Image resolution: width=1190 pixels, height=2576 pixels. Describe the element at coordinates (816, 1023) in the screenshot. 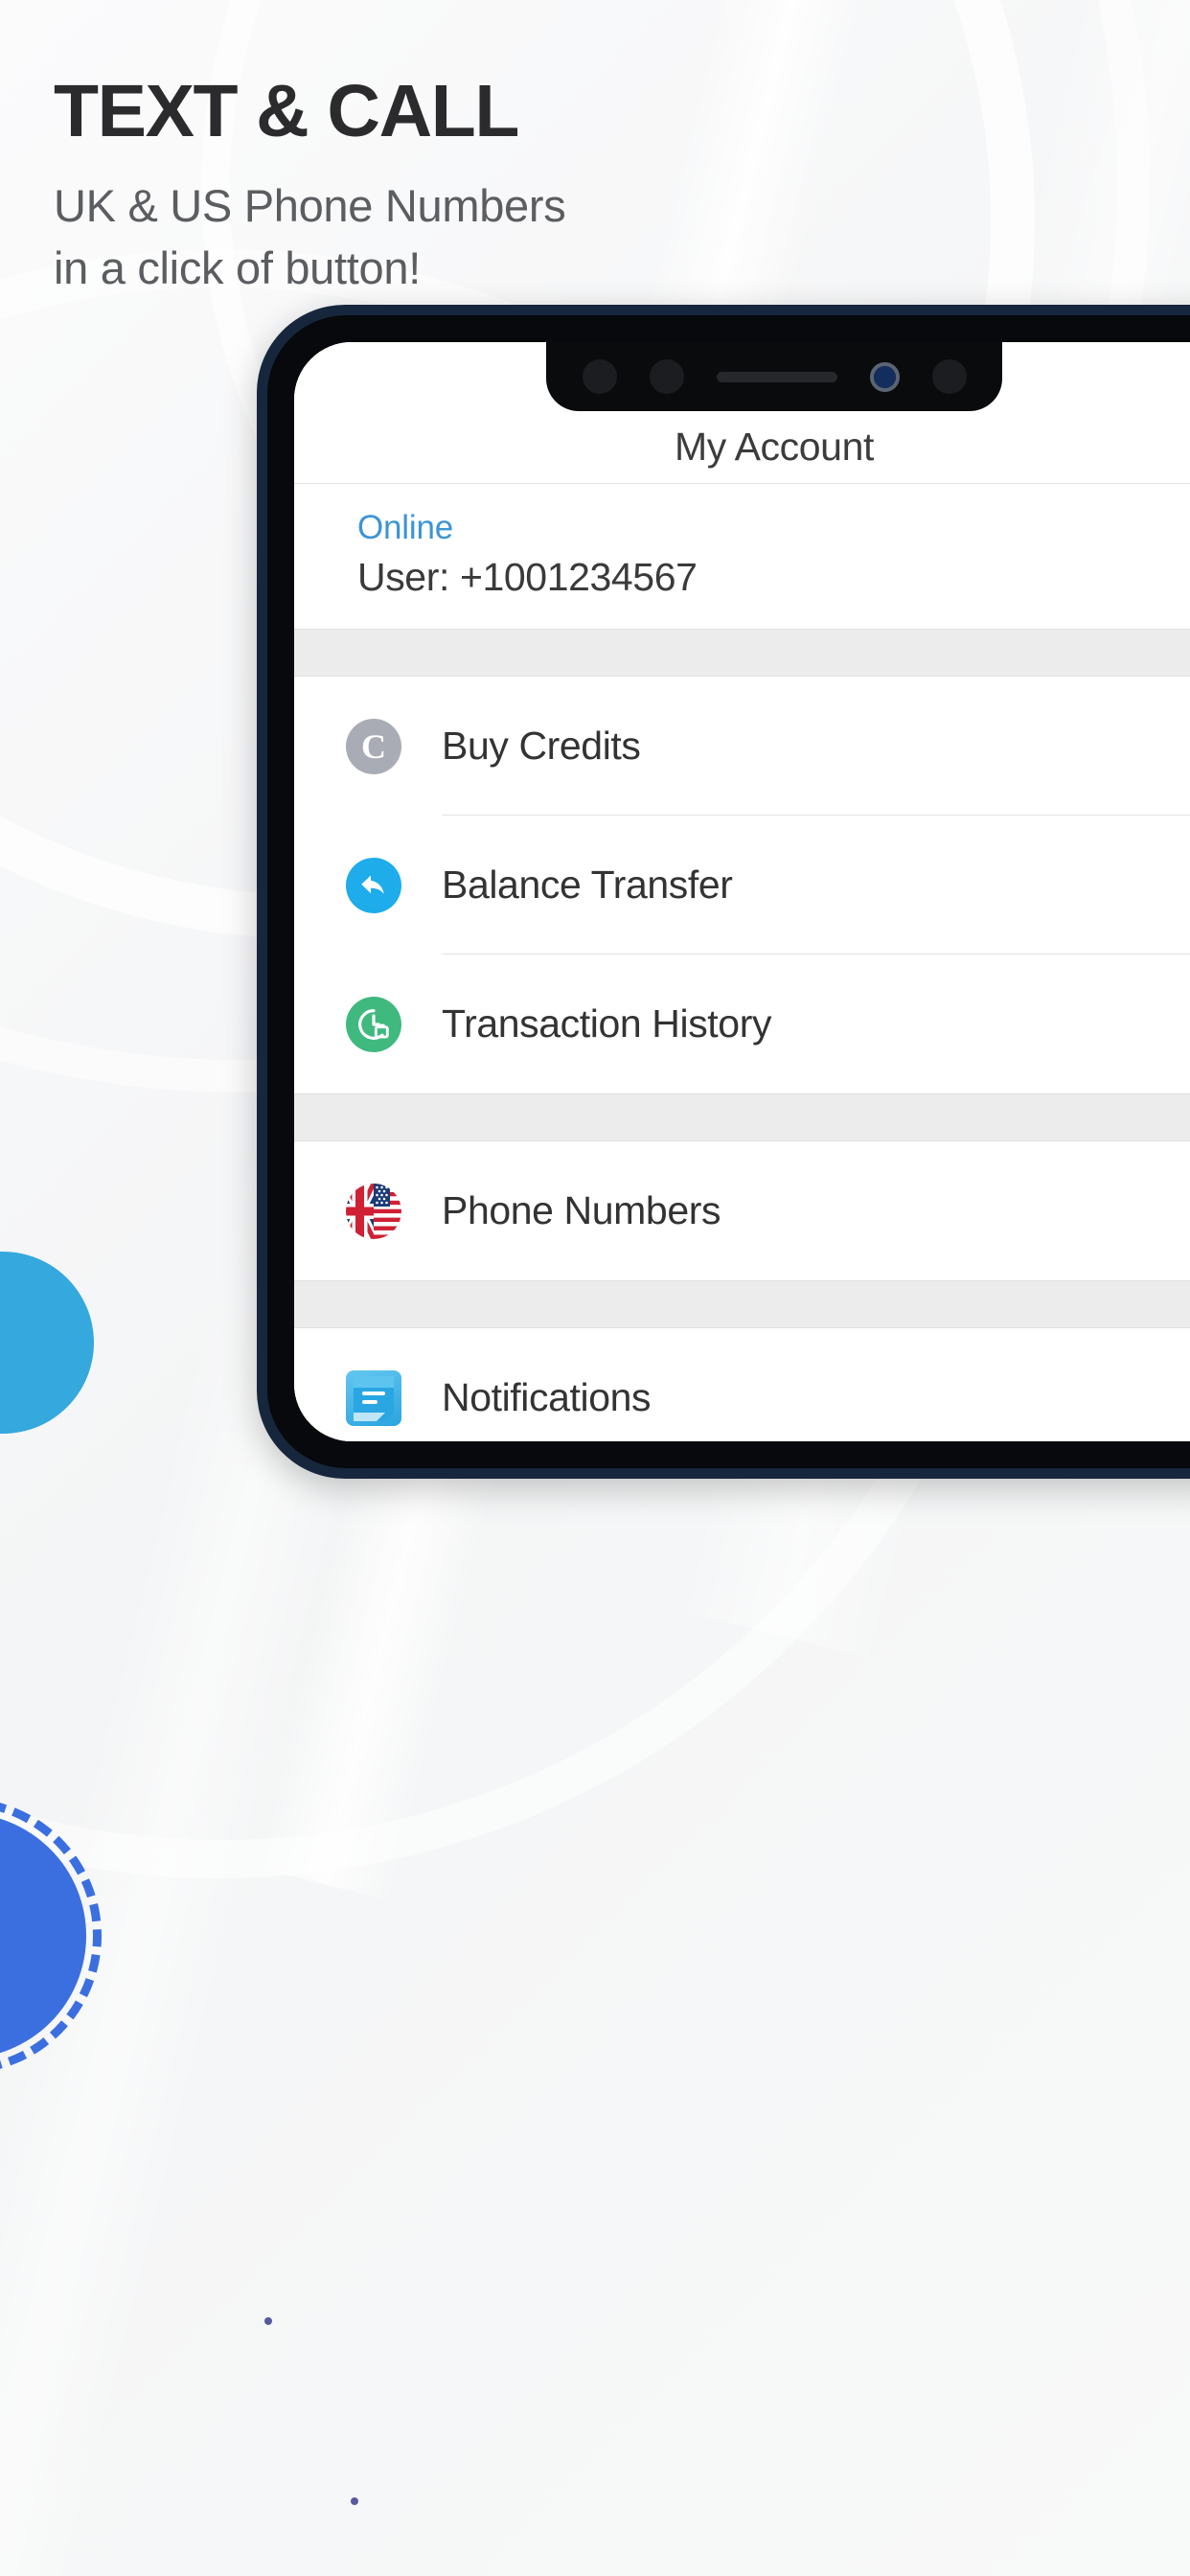

I see `menu-row-body: Transaction History` at that location.